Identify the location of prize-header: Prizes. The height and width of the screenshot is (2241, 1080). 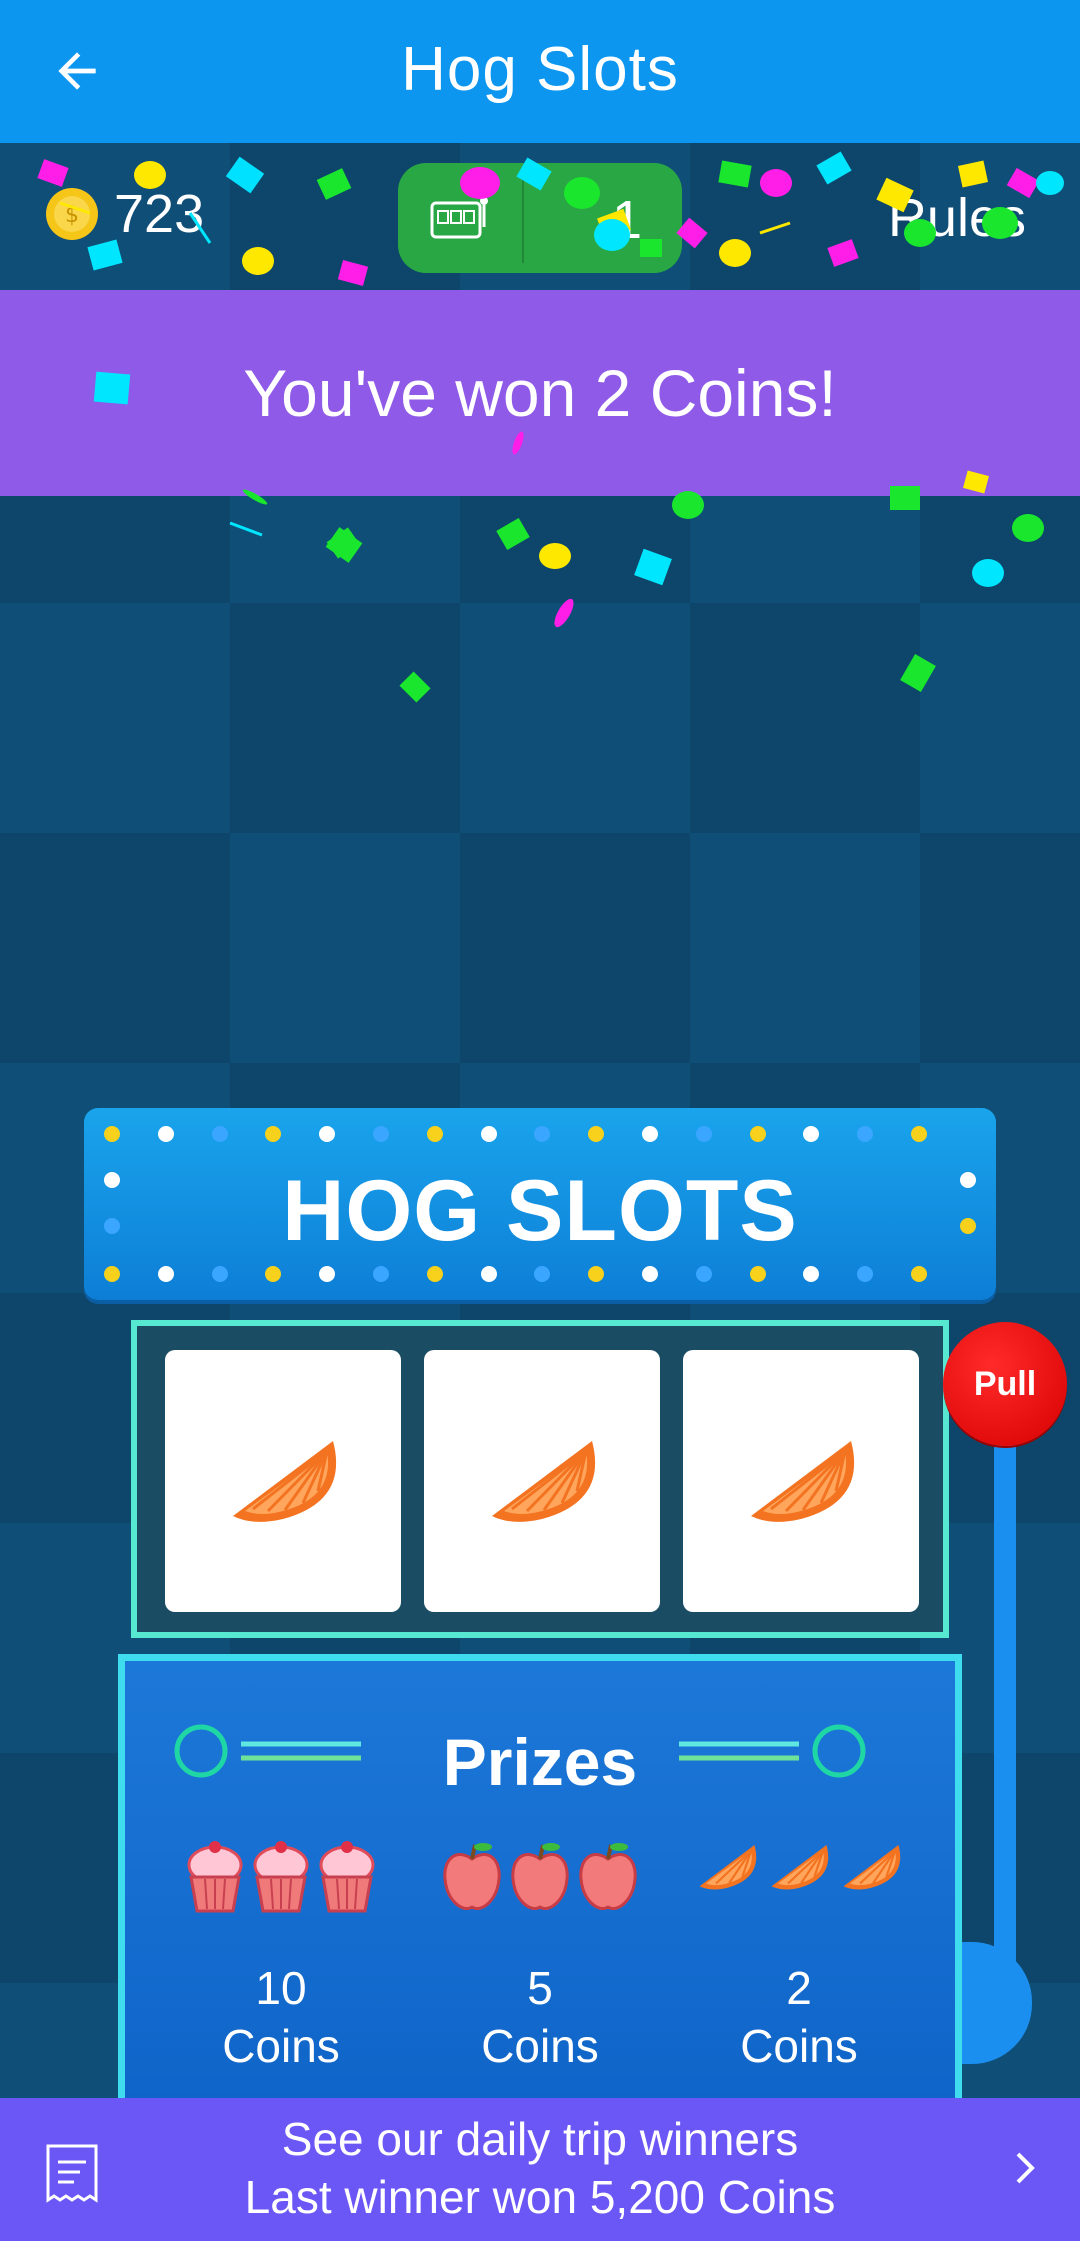
(540, 1761).